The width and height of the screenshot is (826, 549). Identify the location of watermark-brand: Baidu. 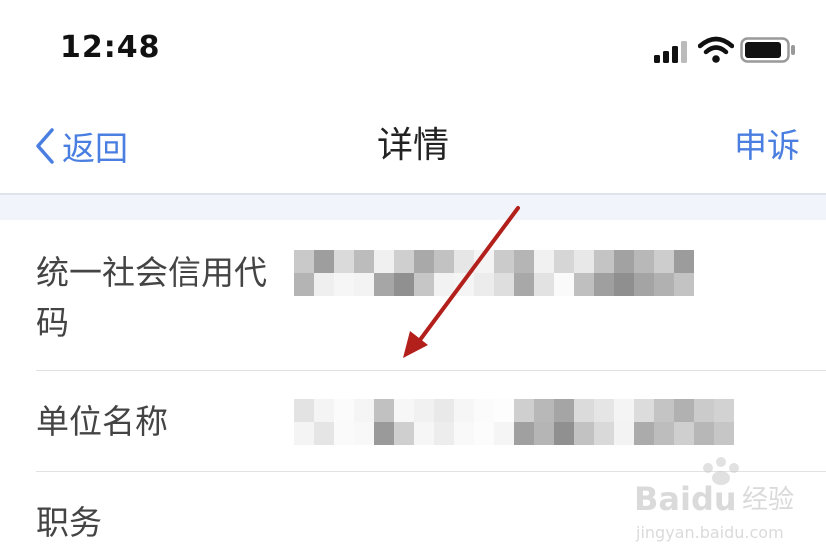
(685, 499).